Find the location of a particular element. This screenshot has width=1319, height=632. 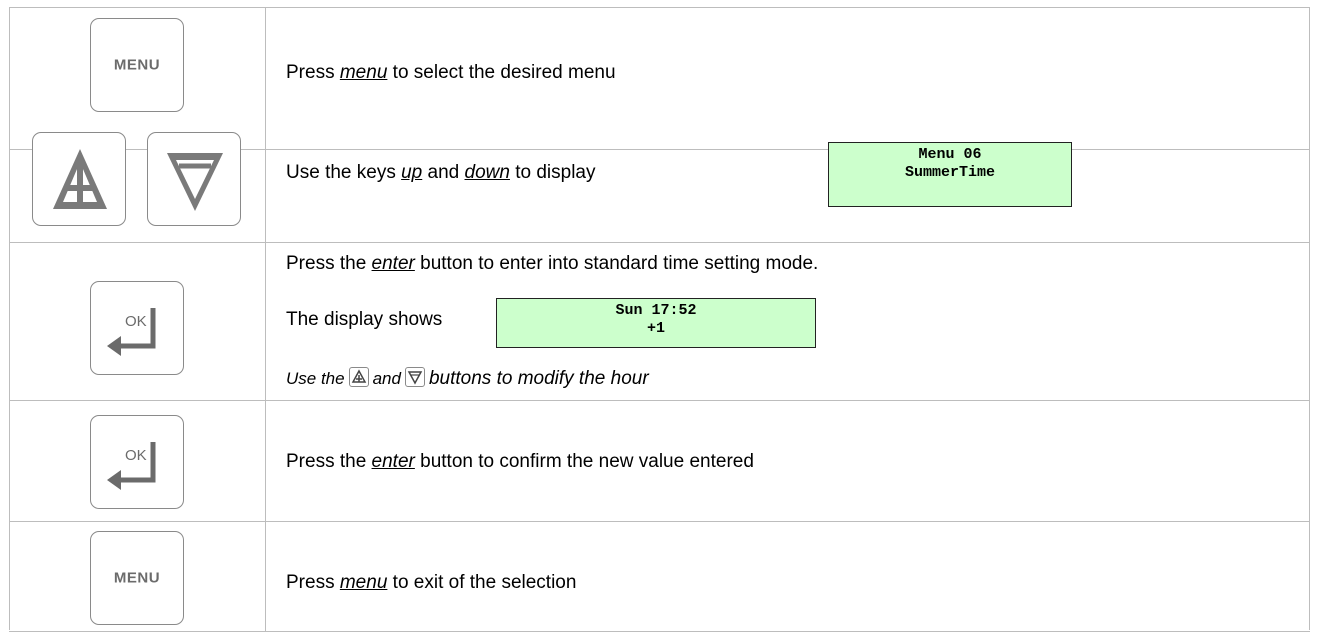

lcd-line-2: SummerTime is located at coordinates (949, 172).